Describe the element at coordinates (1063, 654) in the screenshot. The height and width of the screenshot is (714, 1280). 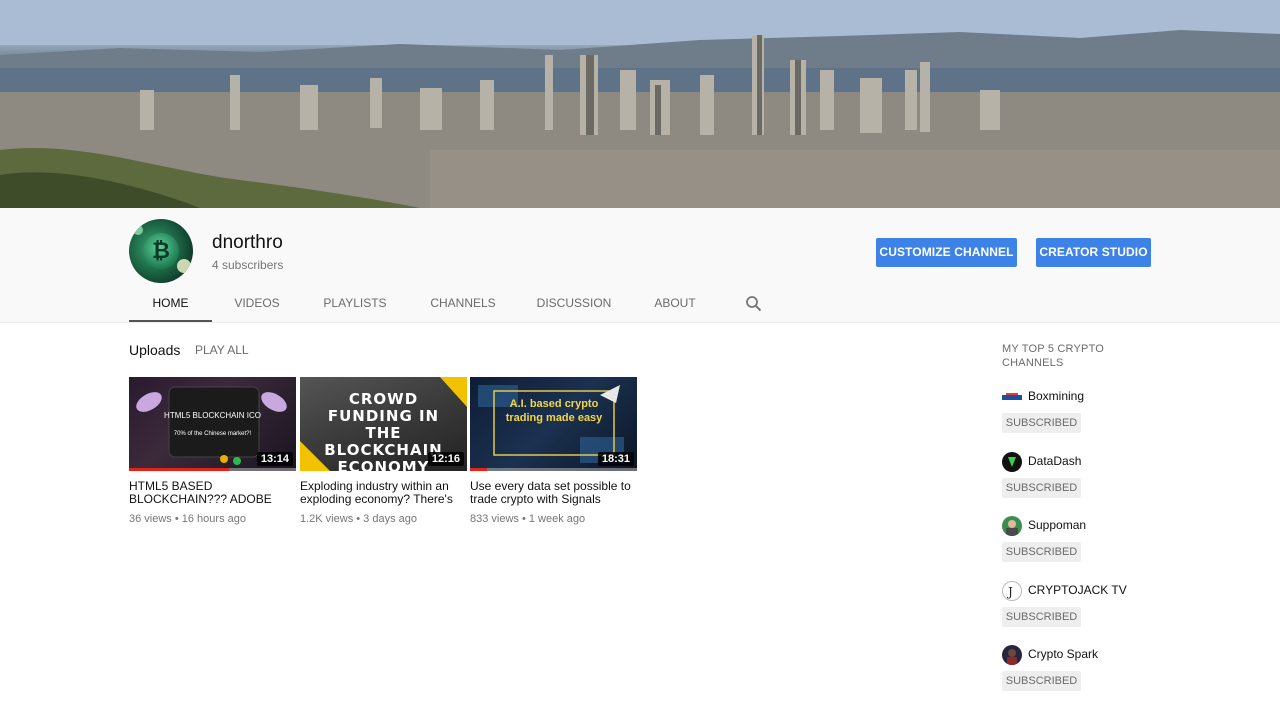
I see `channel-name-link: Crypto Spark` at that location.